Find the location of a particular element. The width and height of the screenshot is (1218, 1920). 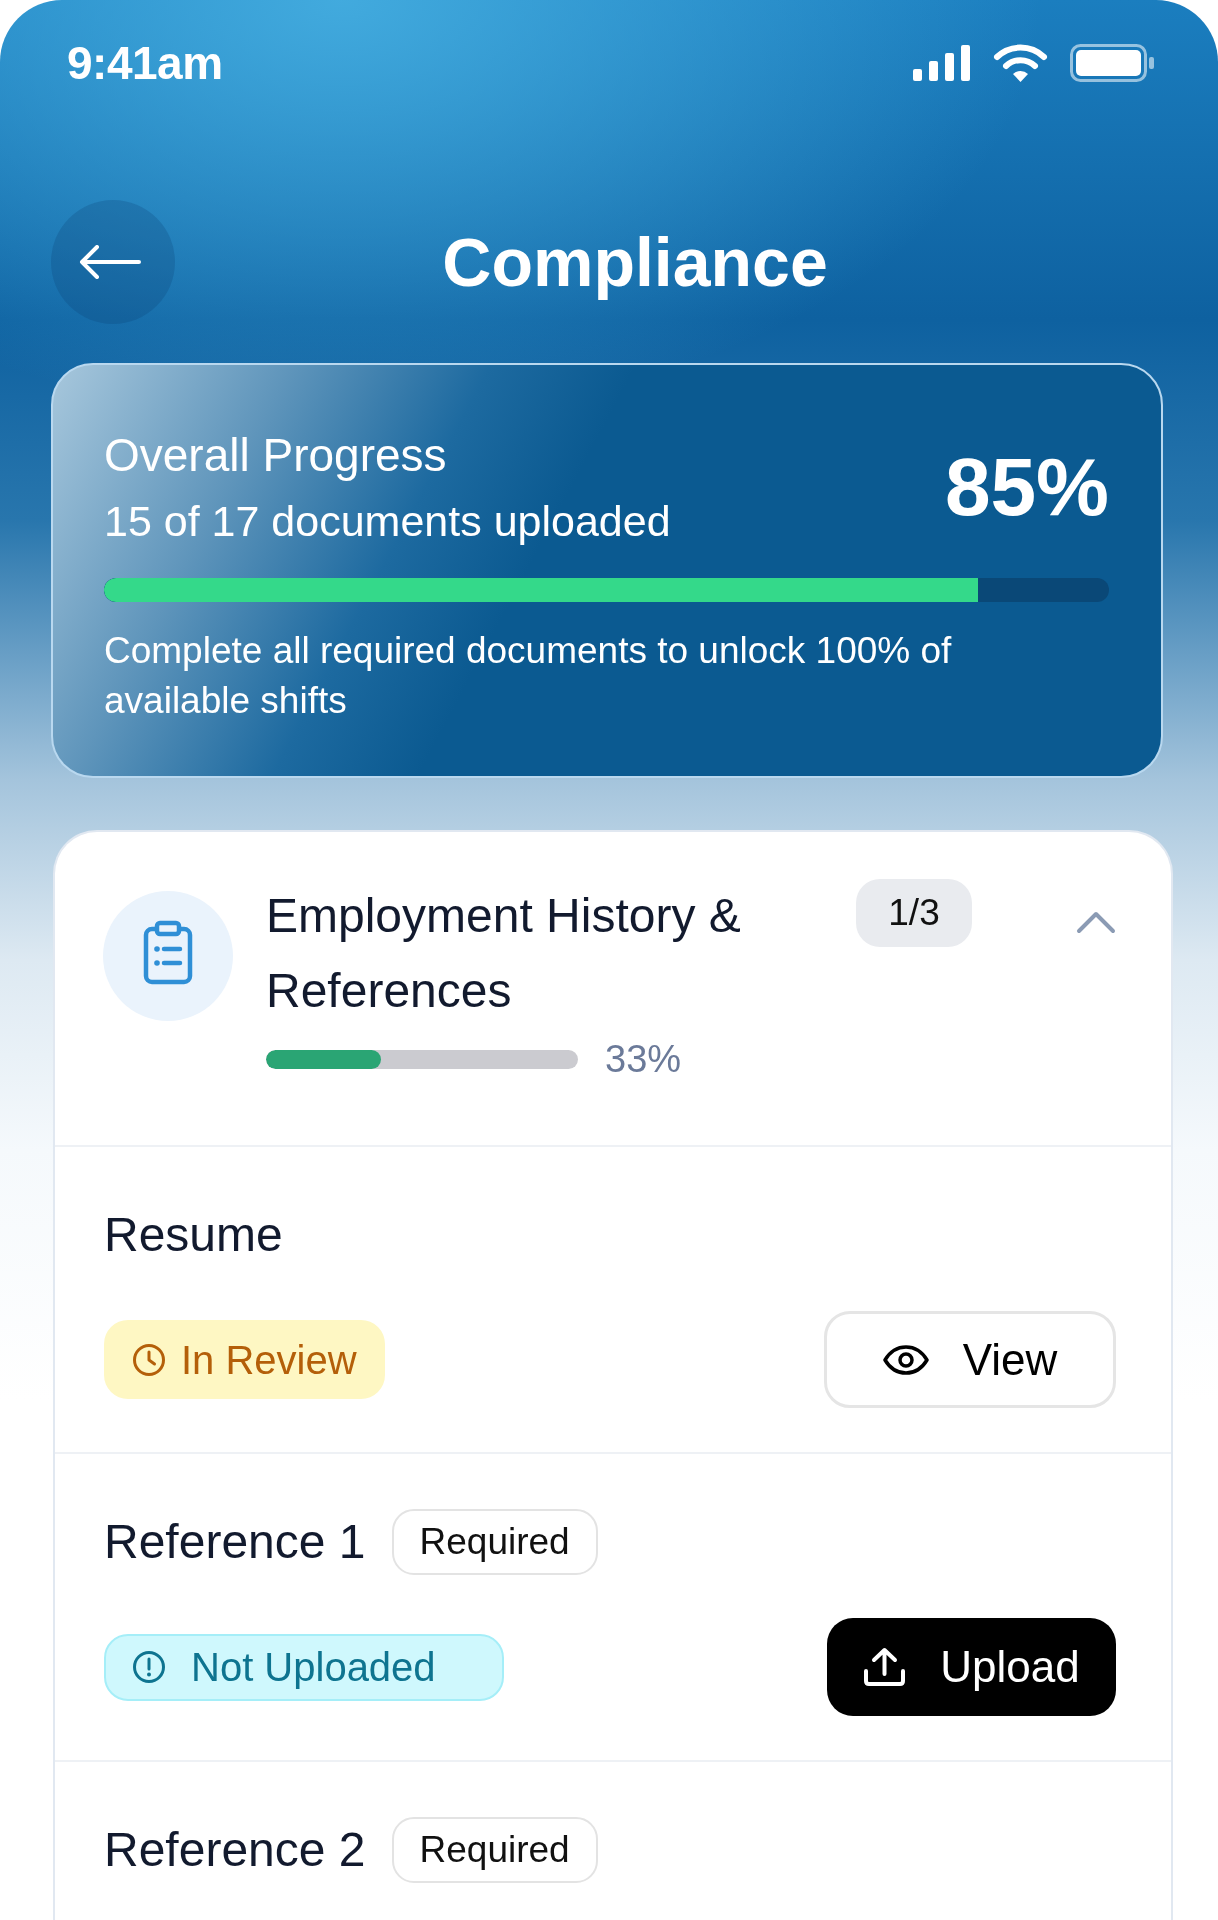

status-time: 9:41am is located at coordinates (145, 63).